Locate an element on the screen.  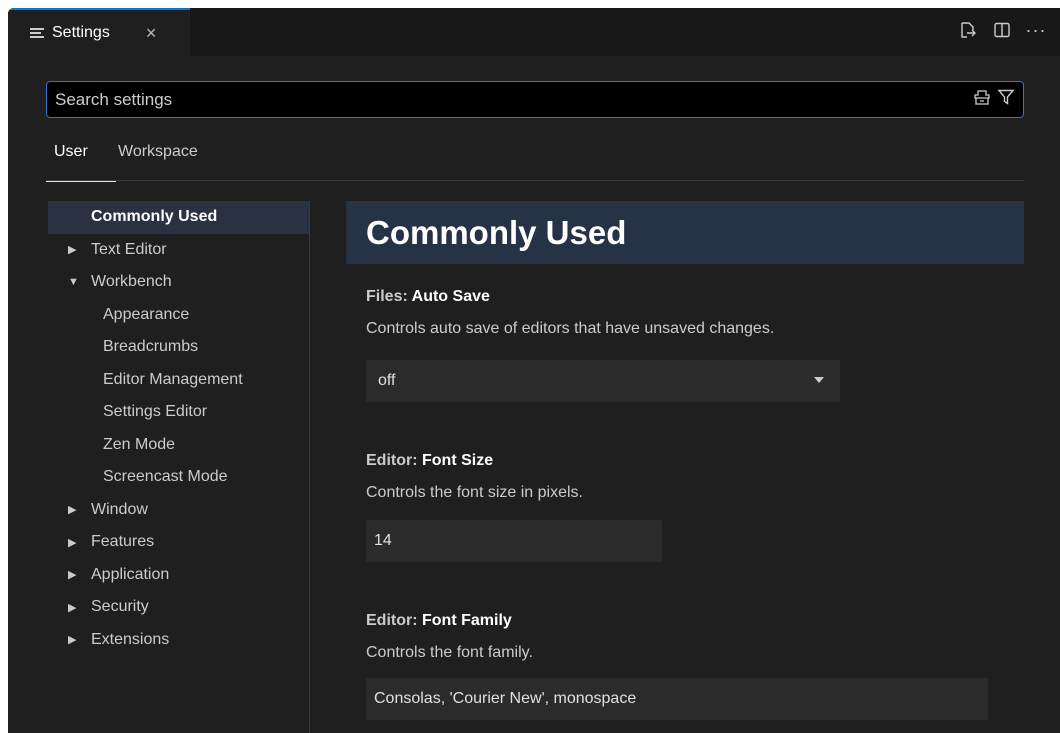
tab-bar: Settings × ··· is located at coordinates (534, 32).